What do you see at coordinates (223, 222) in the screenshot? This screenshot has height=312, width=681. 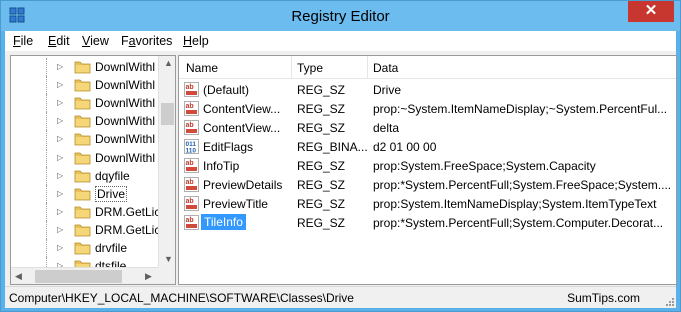 I see `value-name: TileInfo` at bounding box center [223, 222].